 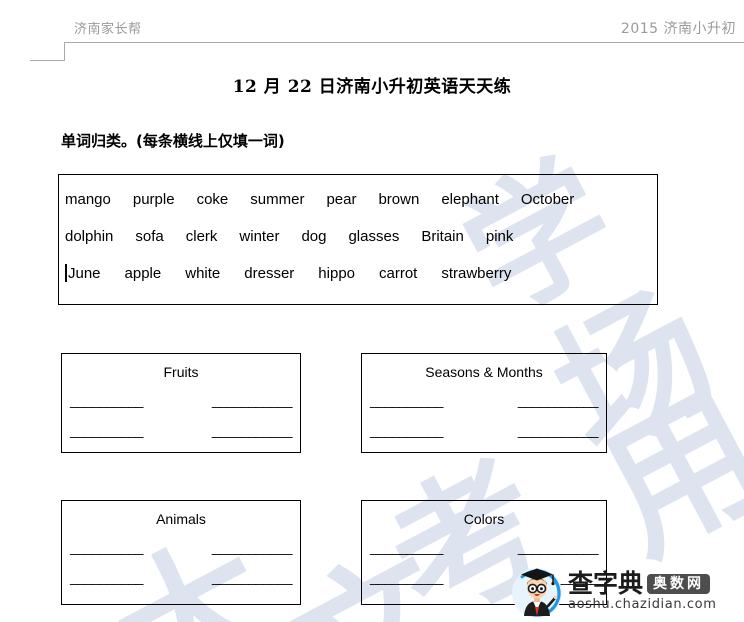 I want to click on header-right-label: 2015 济南小升初, so click(x=678, y=29).